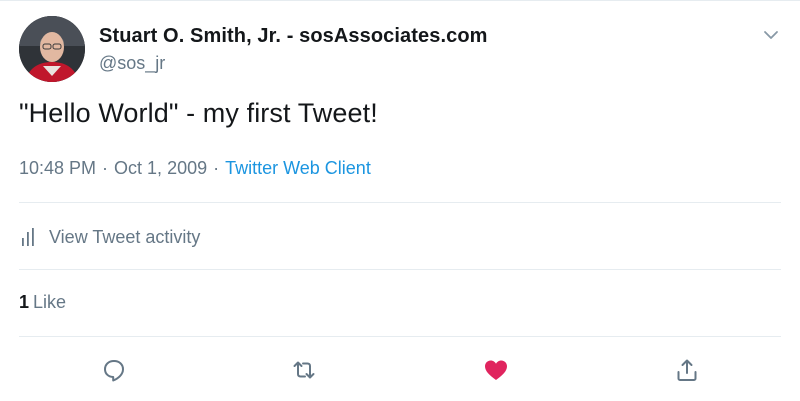 This screenshot has height=401, width=800. I want to click on retweet-button, so click(304, 370).